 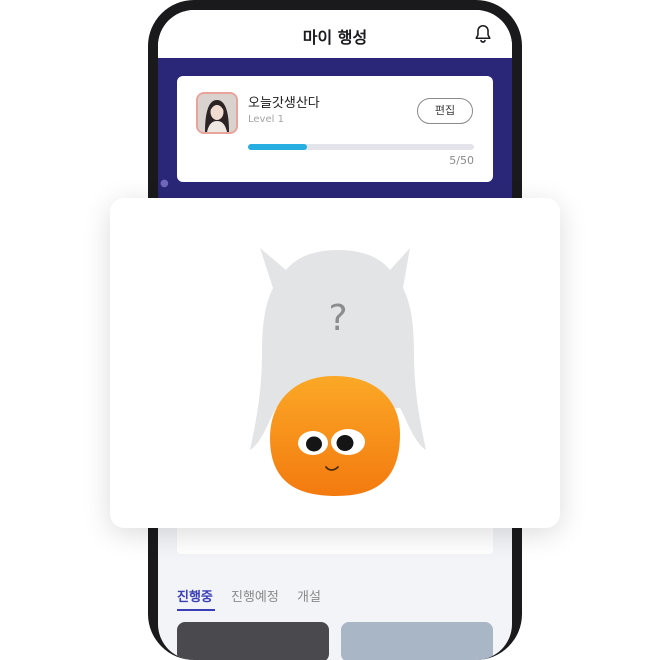 What do you see at coordinates (309, 595) in the screenshot?
I see `tab-created: 개설` at bounding box center [309, 595].